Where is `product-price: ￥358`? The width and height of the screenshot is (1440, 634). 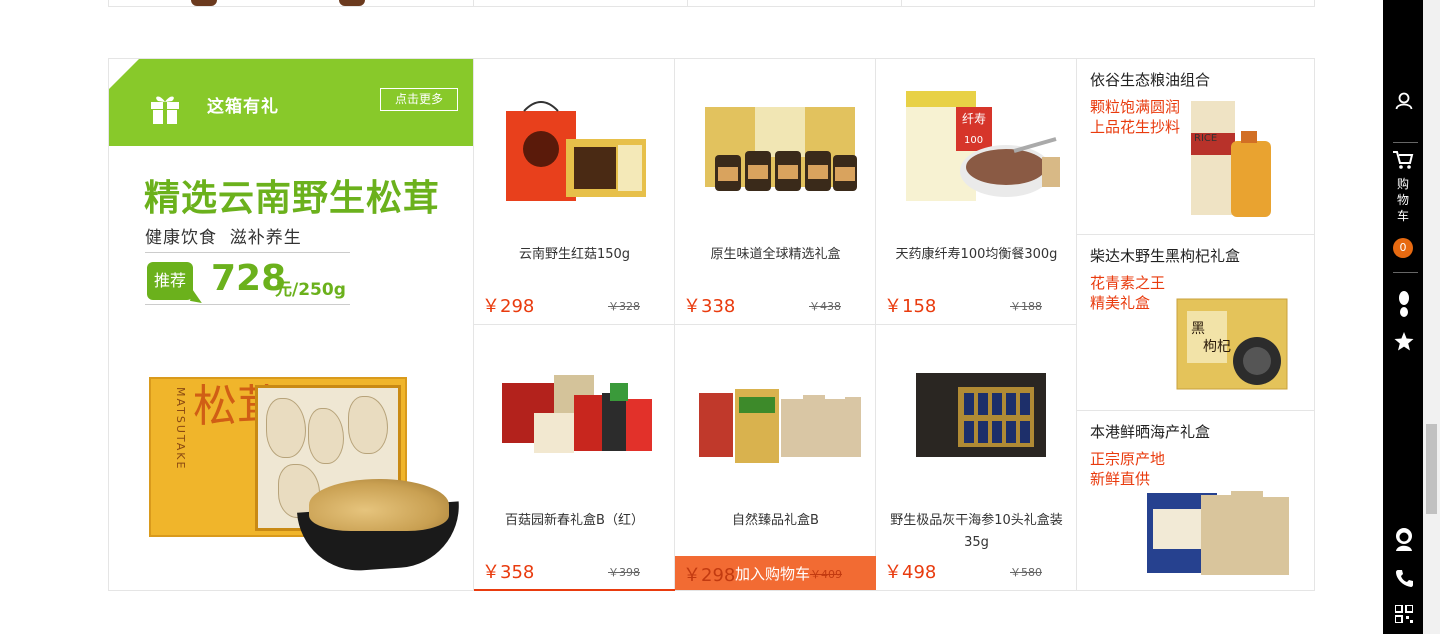
product-price: ￥358 is located at coordinates (508, 572).